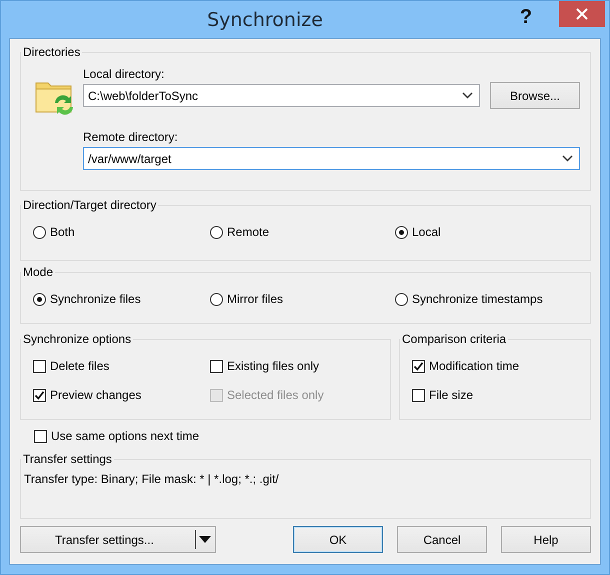 The height and width of the screenshot is (575, 610). Describe the element at coordinates (338, 539) in the screenshot. I see `ok-button: OK` at that location.